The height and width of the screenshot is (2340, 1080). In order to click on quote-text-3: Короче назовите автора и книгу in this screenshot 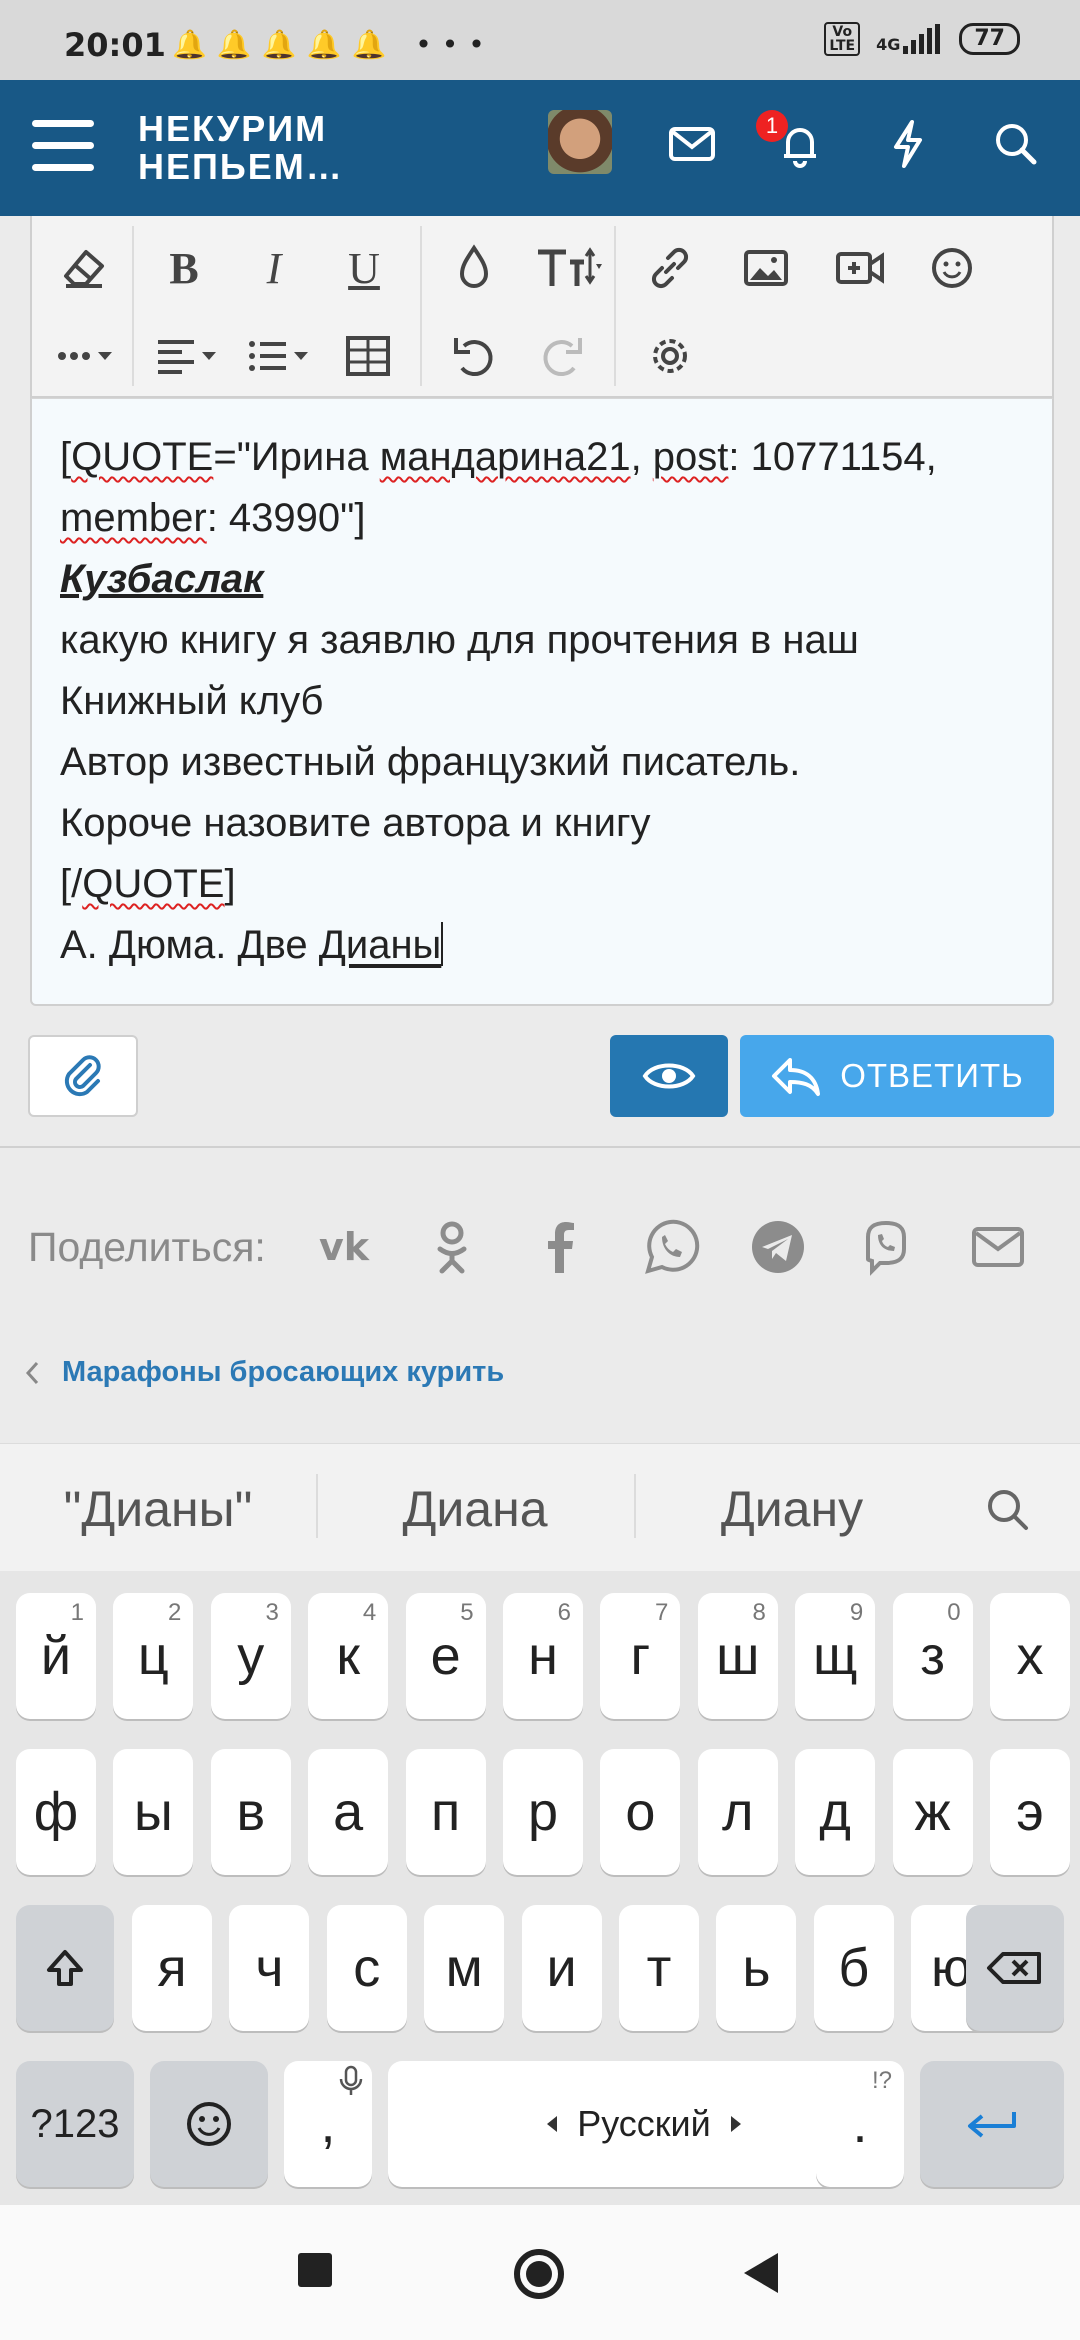, I will do `click(355, 823)`.